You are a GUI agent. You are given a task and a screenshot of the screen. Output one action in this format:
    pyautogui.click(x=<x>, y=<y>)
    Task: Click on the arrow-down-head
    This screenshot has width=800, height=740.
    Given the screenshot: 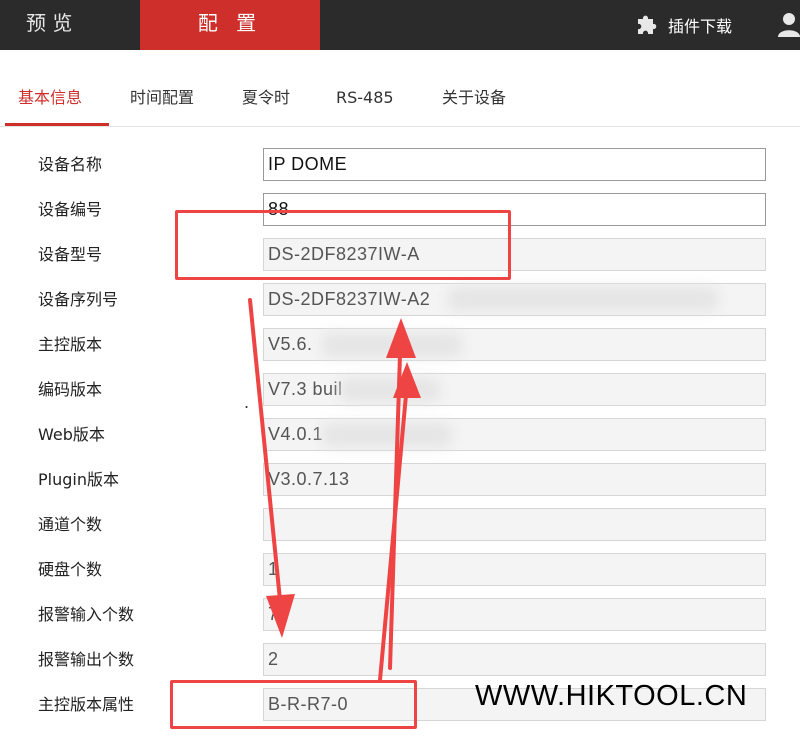 What is the action you would take?
    pyautogui.click(x=280, y=616)
    